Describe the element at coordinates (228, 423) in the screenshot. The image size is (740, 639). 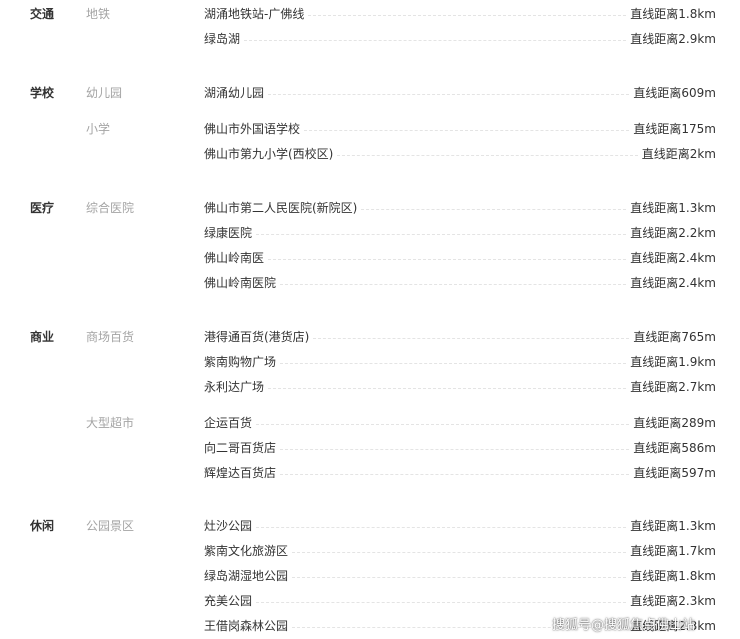
I see `facility-name: 企运百货` at that location.